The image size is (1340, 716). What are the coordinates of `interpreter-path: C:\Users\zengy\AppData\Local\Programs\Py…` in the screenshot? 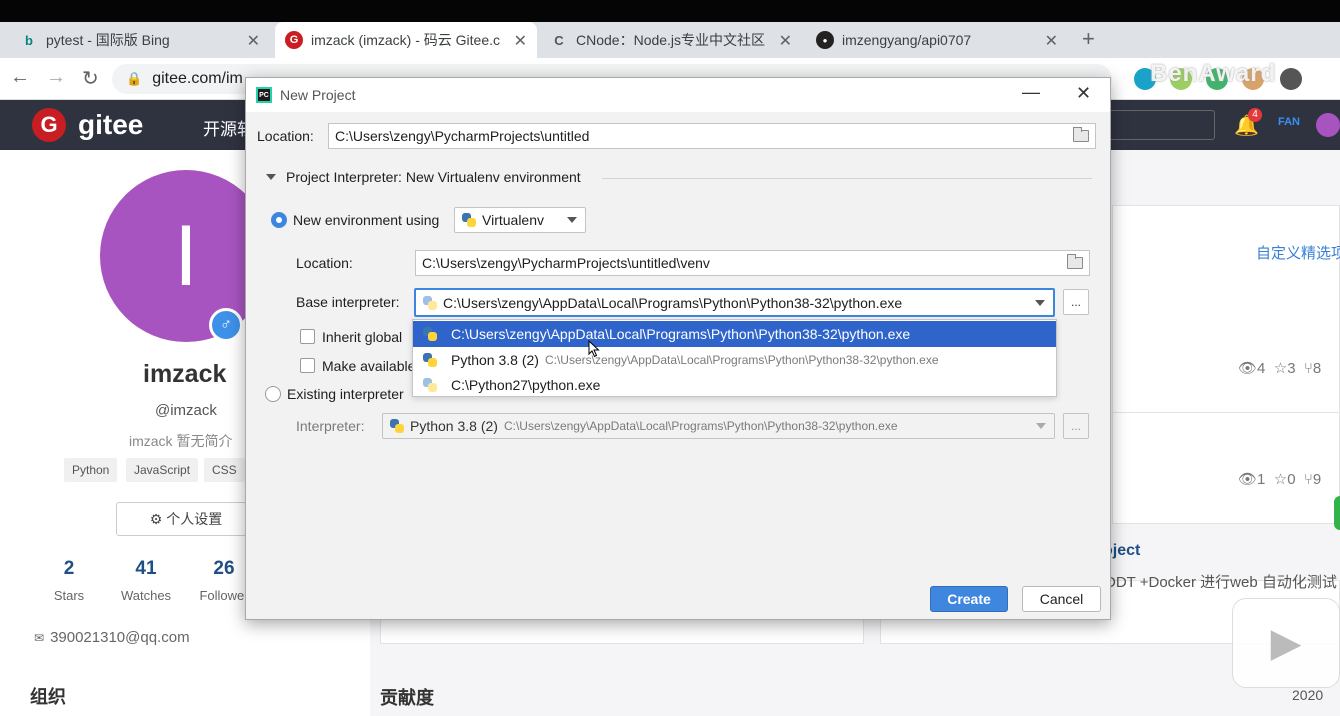 It's located at (700, 426).